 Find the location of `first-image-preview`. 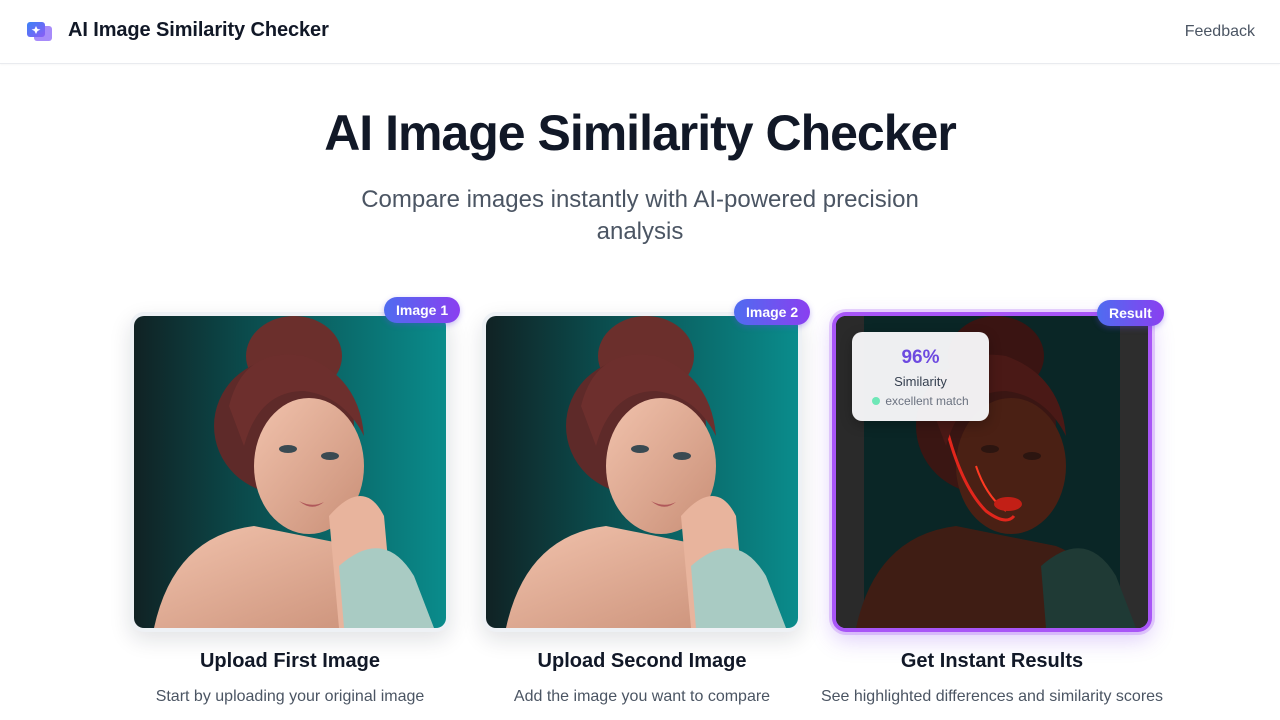

first-image-preview is located at coordinates (290, 472).